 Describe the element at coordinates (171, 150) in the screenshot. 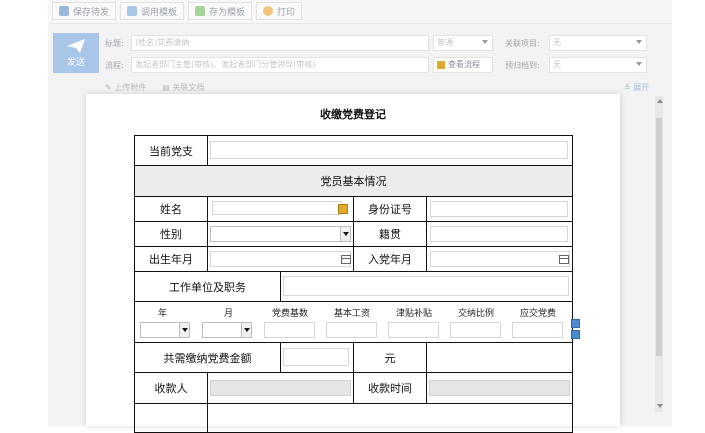

I see `current-branch-label: 当前党支` at that location.